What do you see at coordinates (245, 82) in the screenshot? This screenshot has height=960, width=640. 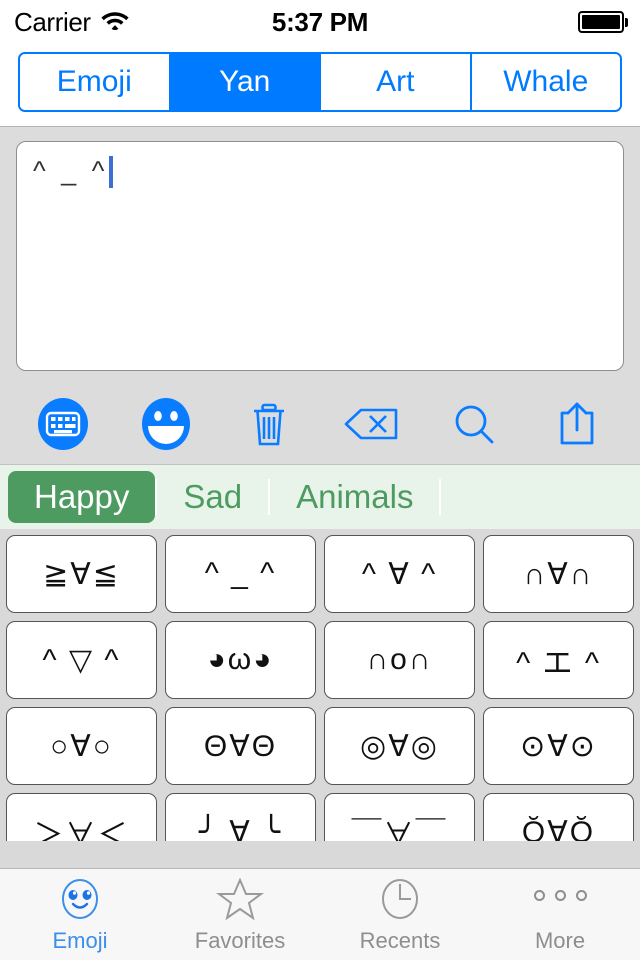 I see `segment-yan: Yan` at bounding box center [245, 82].